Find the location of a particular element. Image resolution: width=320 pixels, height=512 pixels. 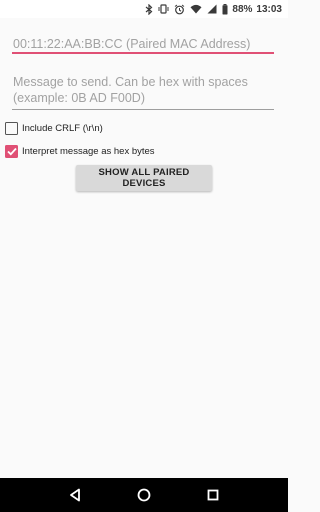

interpret-hex-checkbox is located at coordinates (11, 151).